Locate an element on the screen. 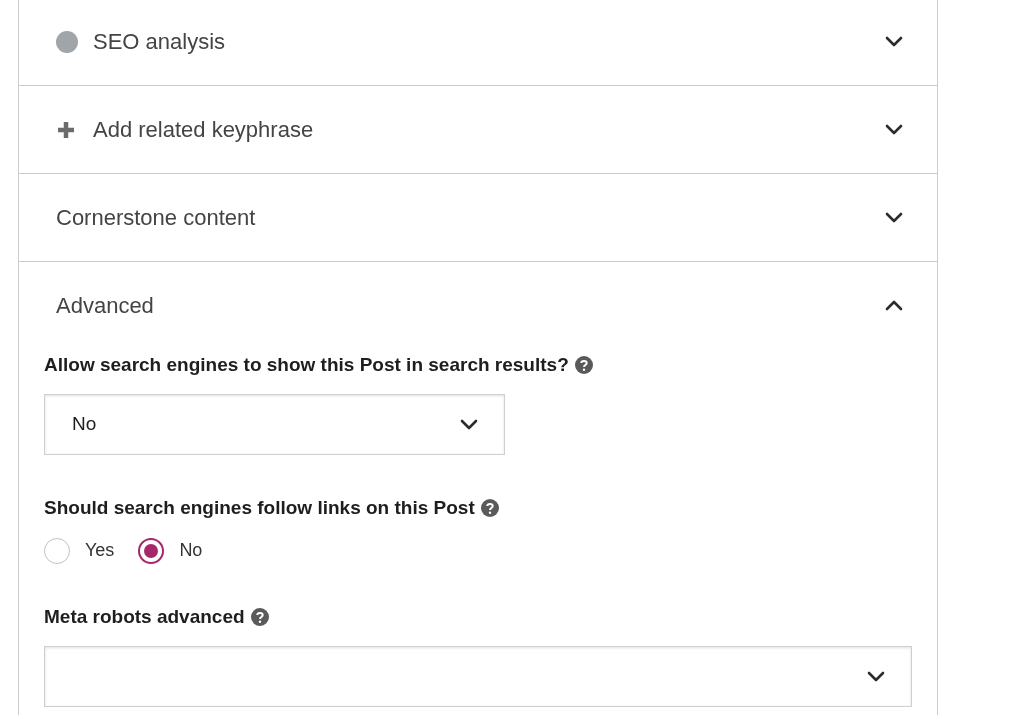 Image resolution: width=1024 pixels, height=717 pixels. plus-icon is located at coordinates (66, 129).